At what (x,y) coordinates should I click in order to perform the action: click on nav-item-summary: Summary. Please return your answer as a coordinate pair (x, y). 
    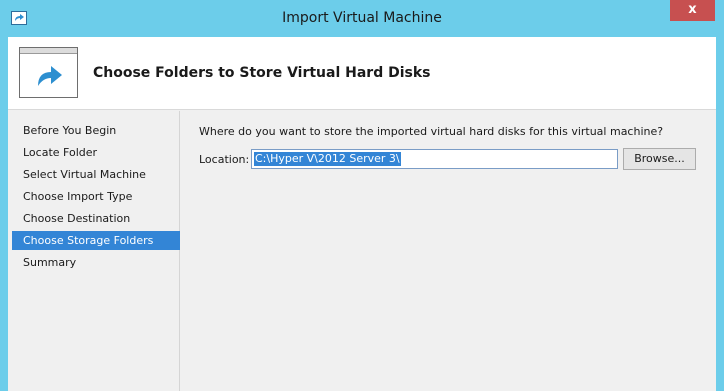
    Looking at the image, I should click on (96, 262).